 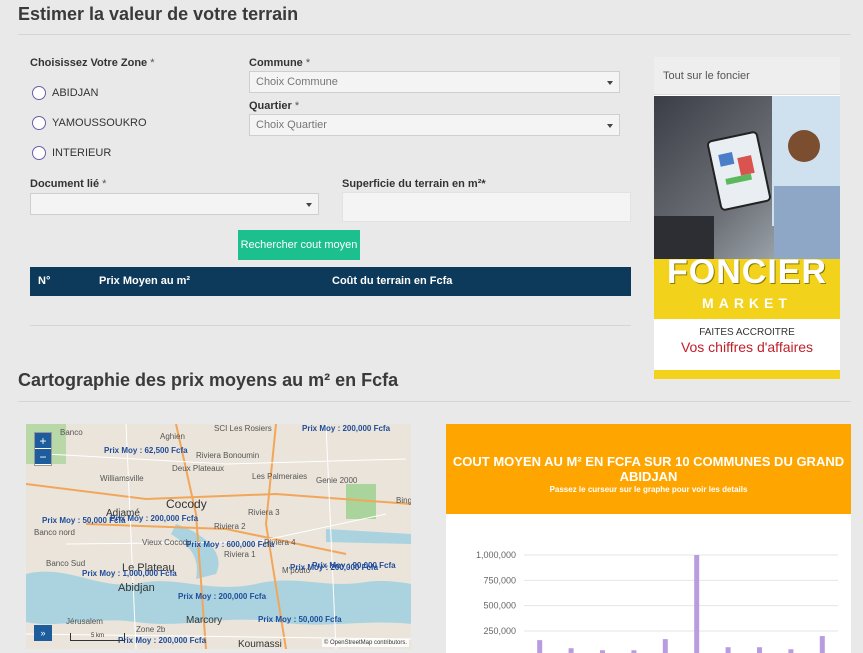 What do you see at coordinates (499, 631) in the screenshot?
I see `y-tick-label: 250,000` at bounding box center [499, 631].